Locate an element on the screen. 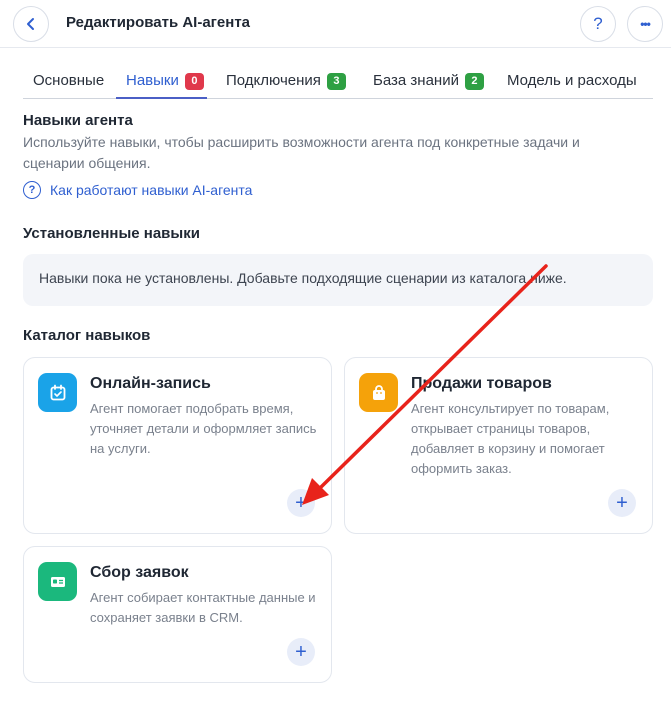 Image resolution: width=671 pixels, height=704 pixels. chevron-left-icon is located at coordinates (30, 24).